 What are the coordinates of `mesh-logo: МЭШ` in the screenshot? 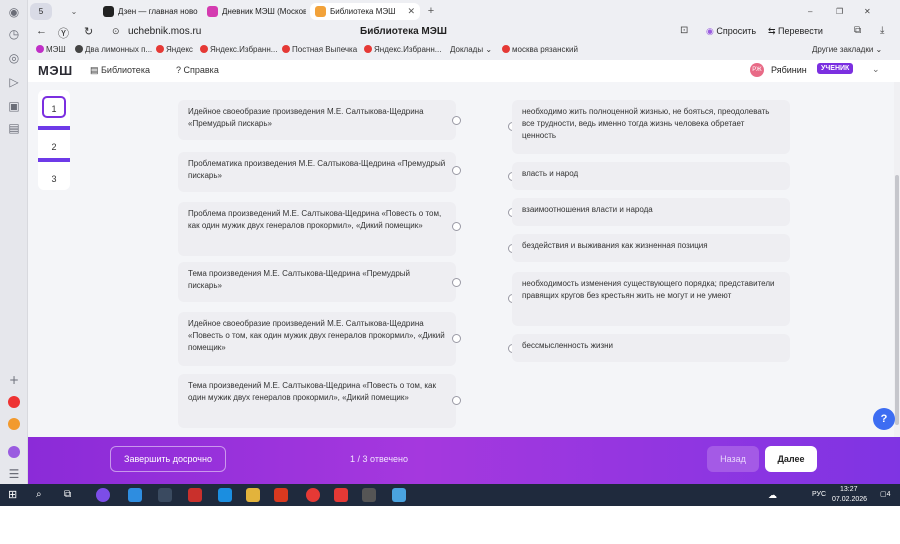 It's located at (55, 70).